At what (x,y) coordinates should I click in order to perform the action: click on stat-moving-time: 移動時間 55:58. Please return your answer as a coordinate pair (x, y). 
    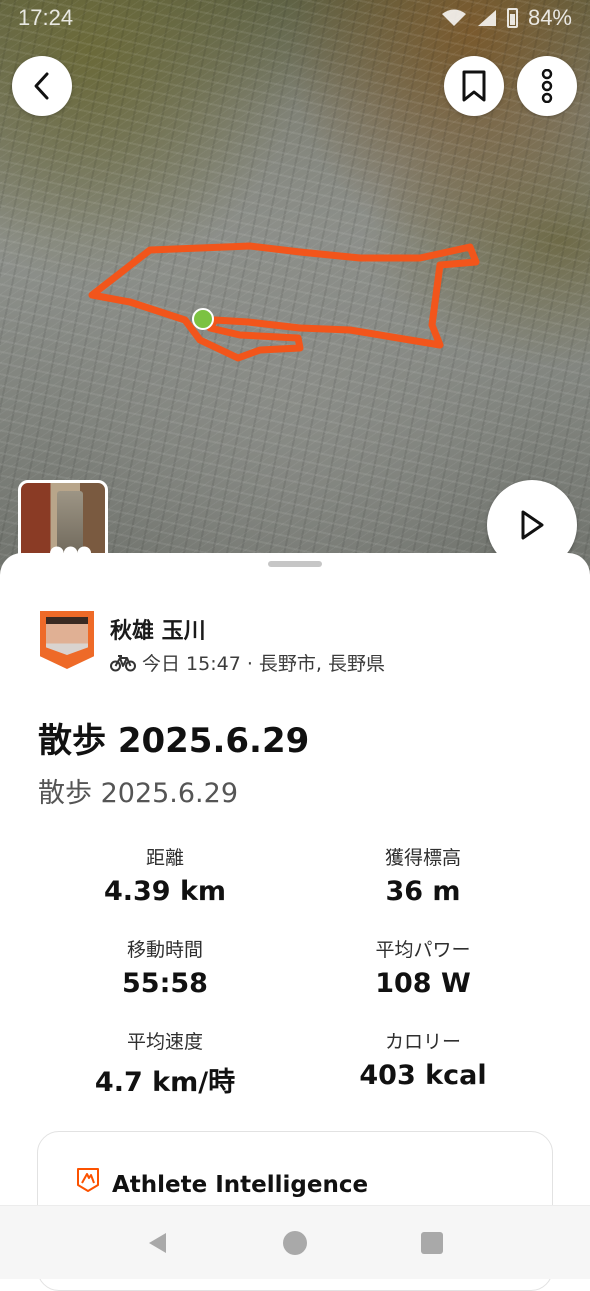
    Looking at the image, I should click on (165, 967).